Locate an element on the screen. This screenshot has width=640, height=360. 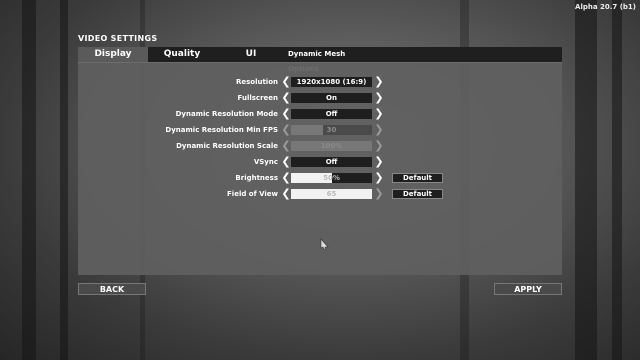
min-fps-slider: 30 is located at coordinates (331, 130).